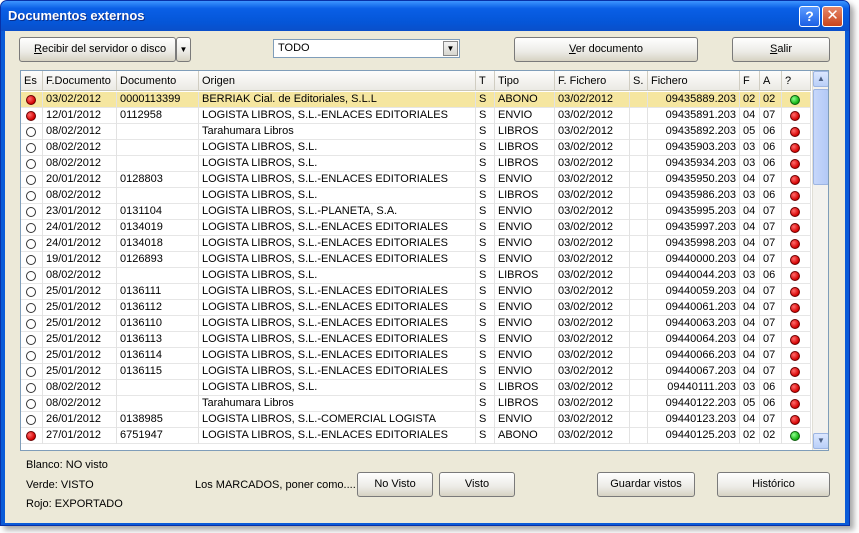  Describe the element at coordinates (425, 16) in the screenshot. I see `title-bar: Documentos externos ? ✕` at that location.